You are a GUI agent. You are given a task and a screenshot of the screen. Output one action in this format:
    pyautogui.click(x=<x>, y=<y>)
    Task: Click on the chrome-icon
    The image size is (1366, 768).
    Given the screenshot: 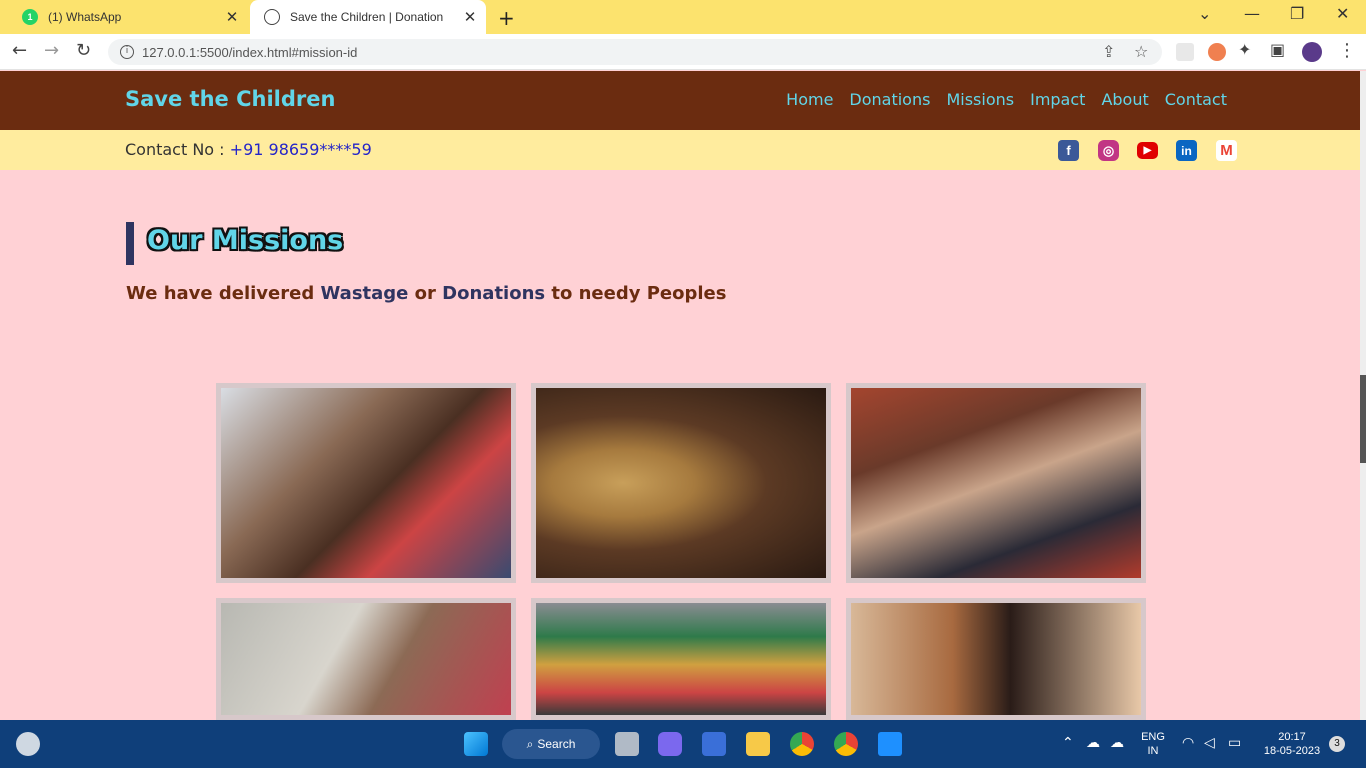 What is the action you would take?
    pyautogui.click(x=802, y=744)
    